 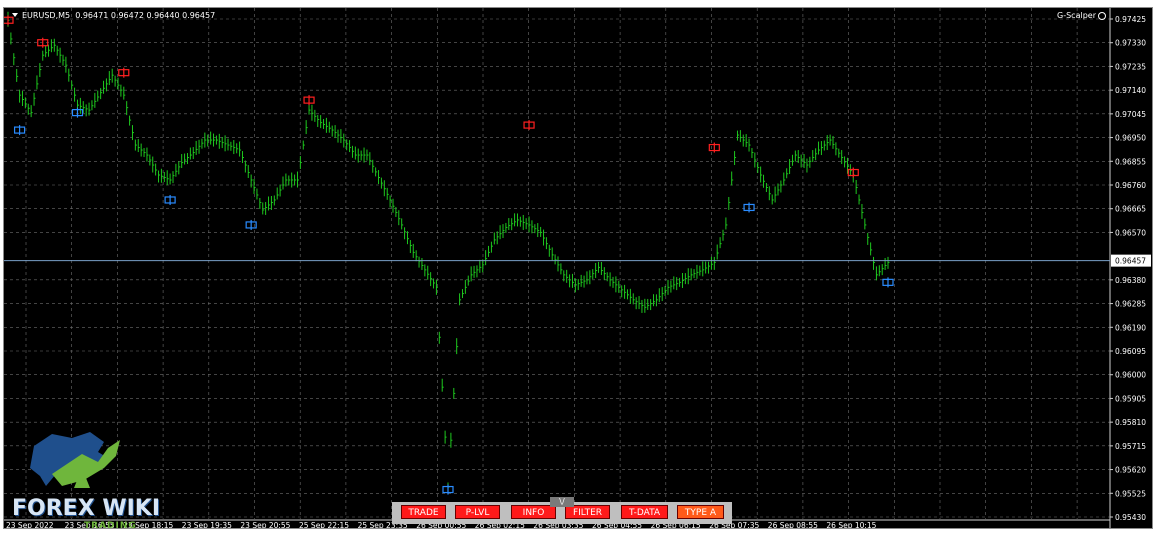 What do you see at coordinates (15, 15) in the screenshot?
I see `chart-menu-arrow-icon` at bounding box center [15, 15].